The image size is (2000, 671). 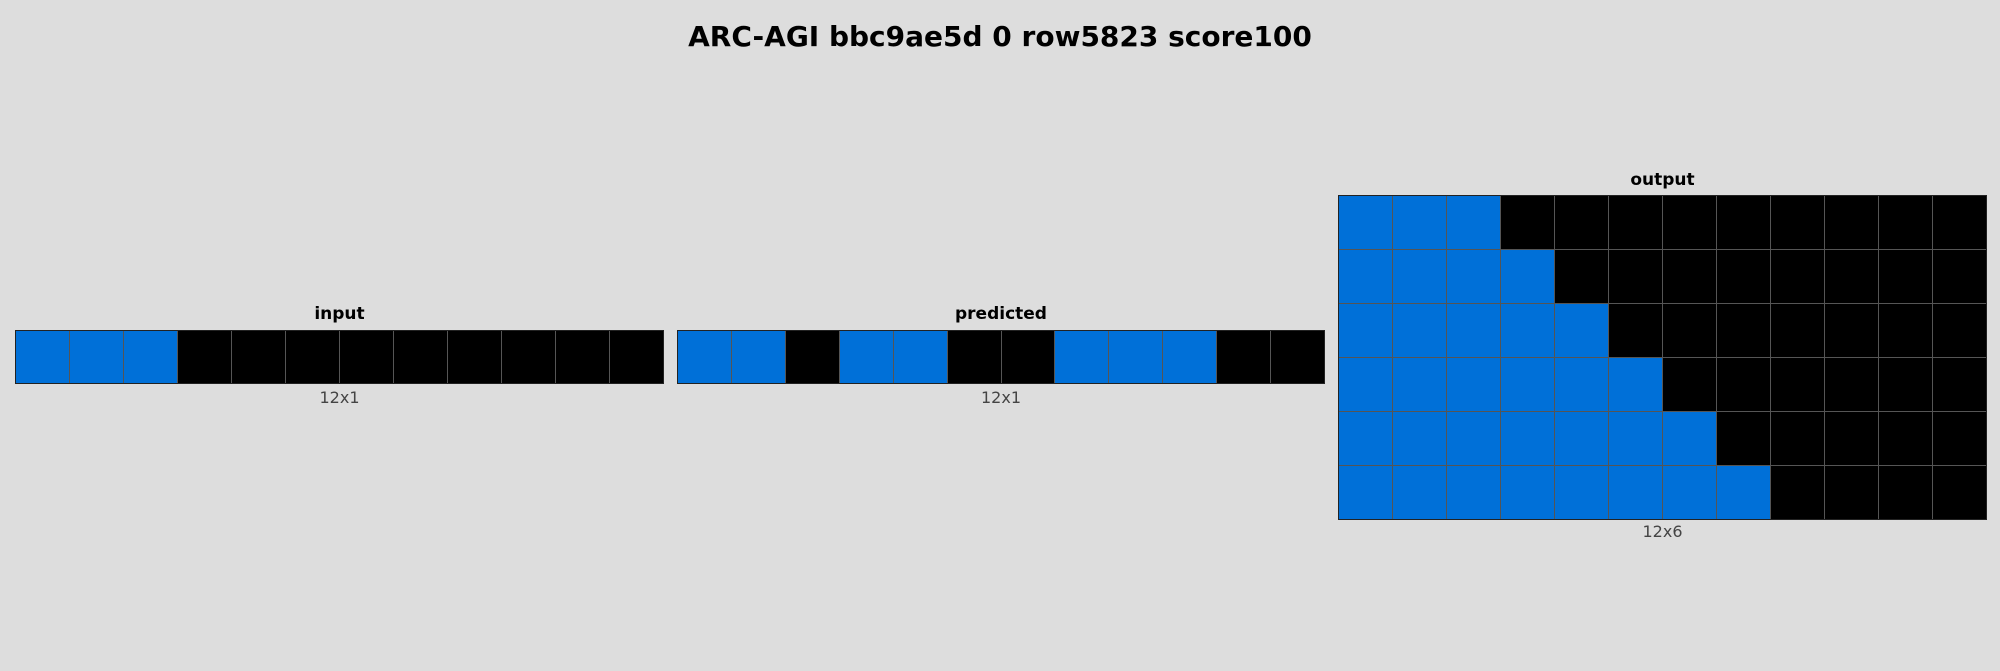 What do you see at coordinates (1000, 36) in the screenshot?
I see `page-title: ARC-AGI bbc9ae5d 0 row5823 score100` at bounding box center [1000, 36].